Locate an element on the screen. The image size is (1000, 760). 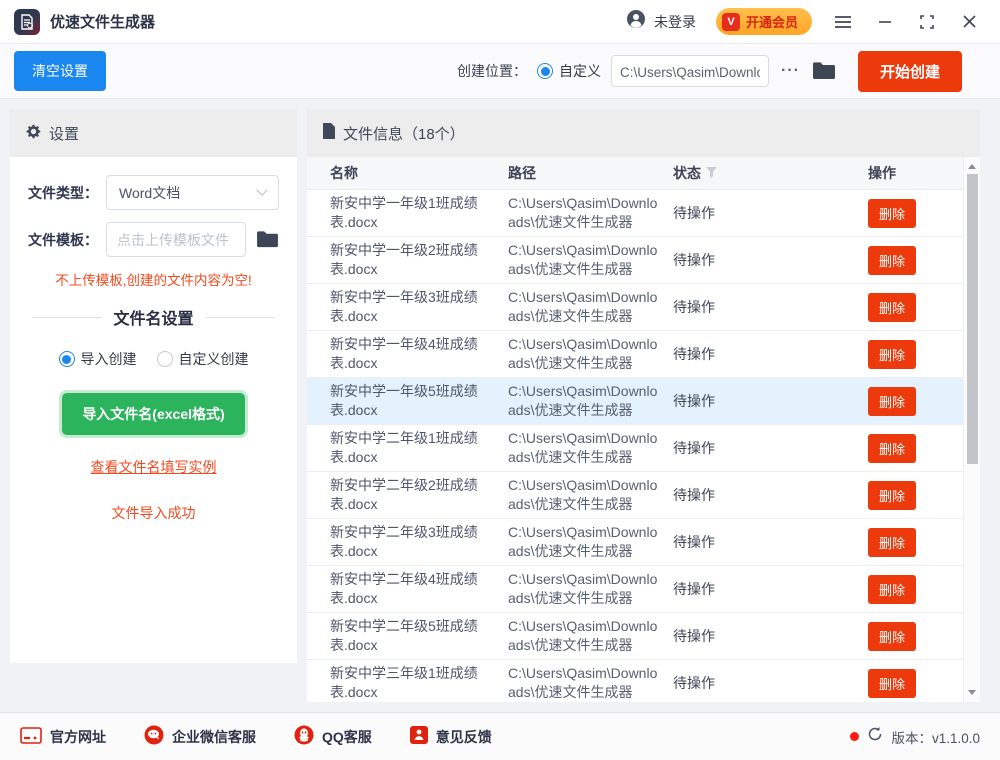
login-status: 未登录 is located at coordinates (661, 21).